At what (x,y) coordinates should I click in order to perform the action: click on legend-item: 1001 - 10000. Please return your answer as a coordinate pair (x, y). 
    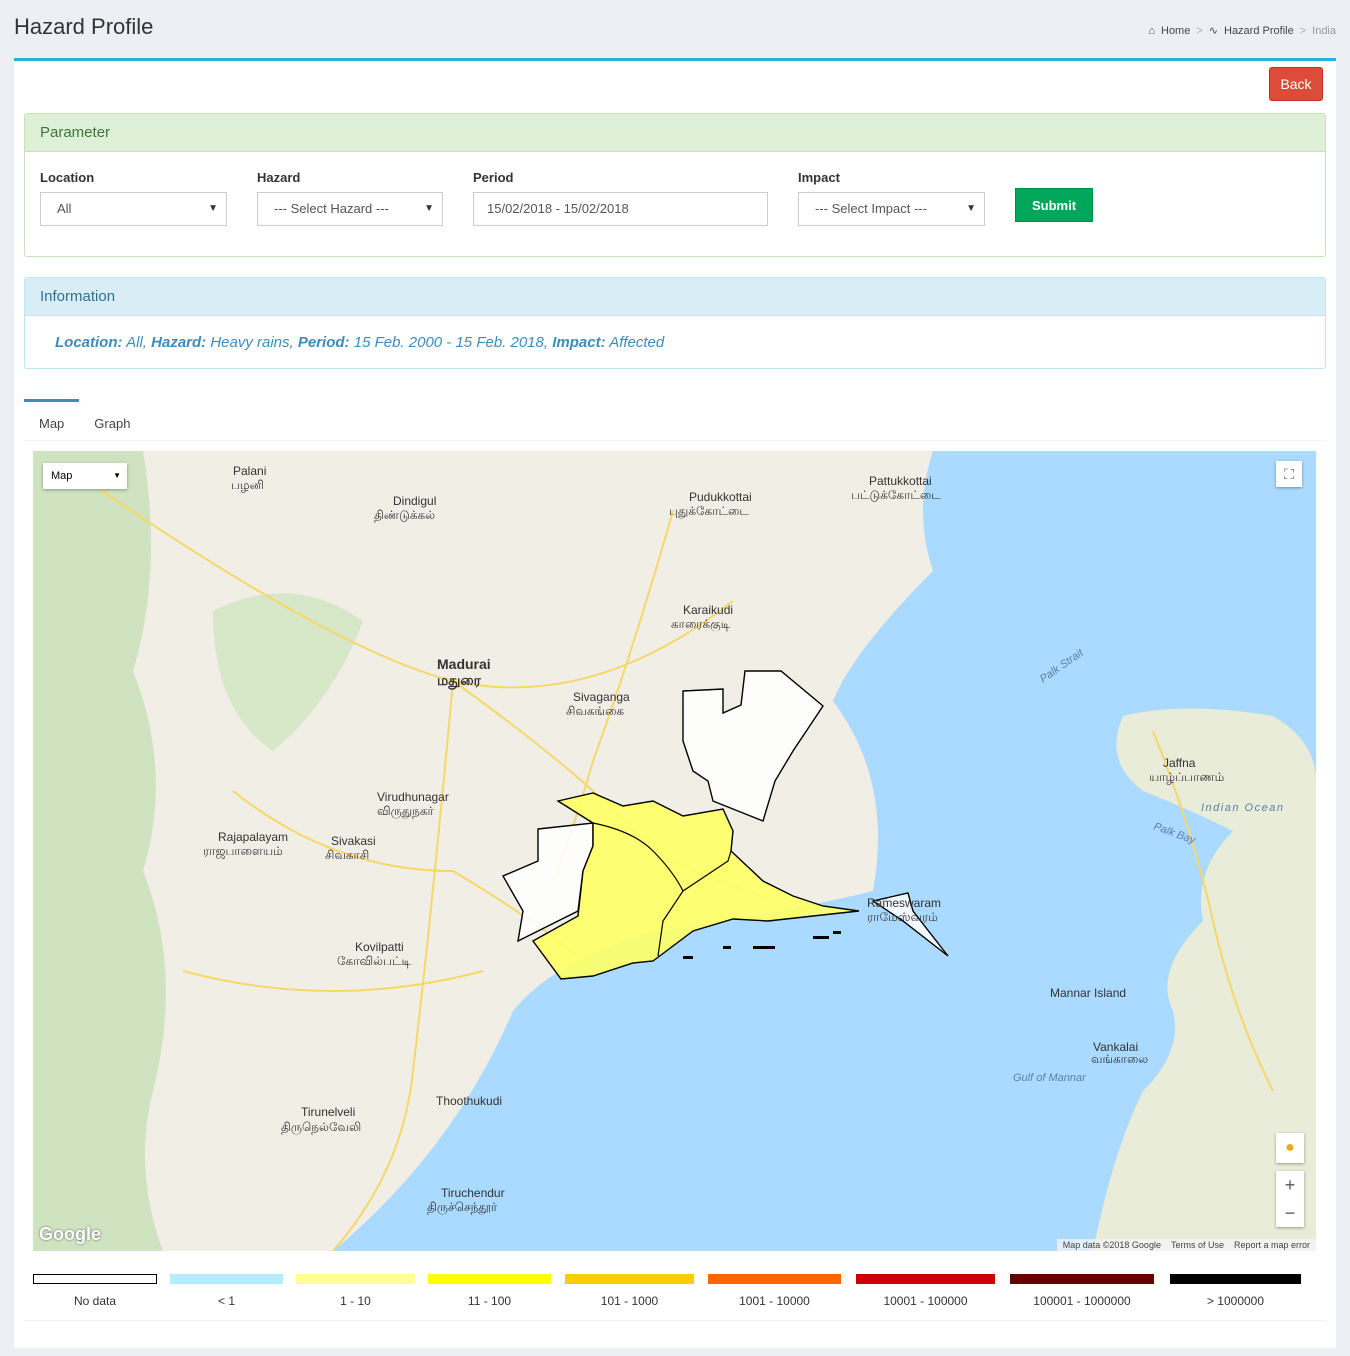
    Looking at the image, I should click on (774, 1291).